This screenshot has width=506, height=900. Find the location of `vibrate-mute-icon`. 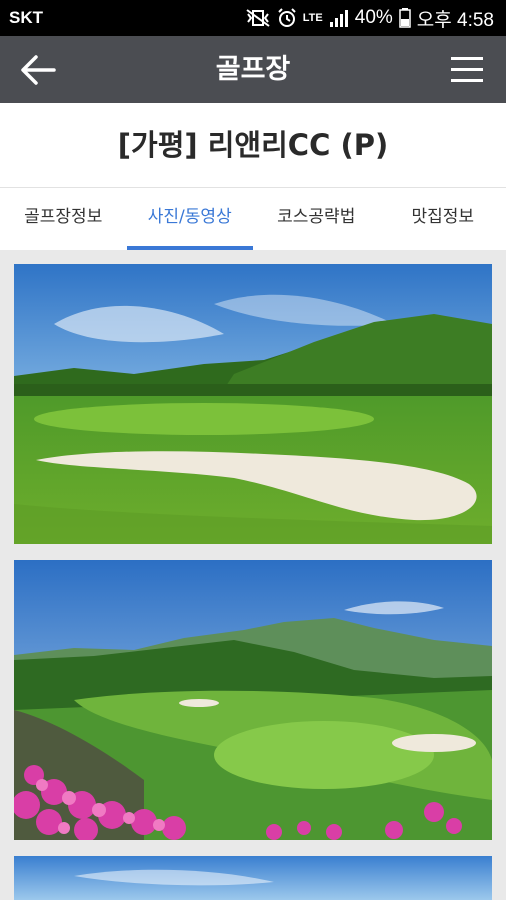

vibrate-mute-icon is located at coordinates (258, 18).